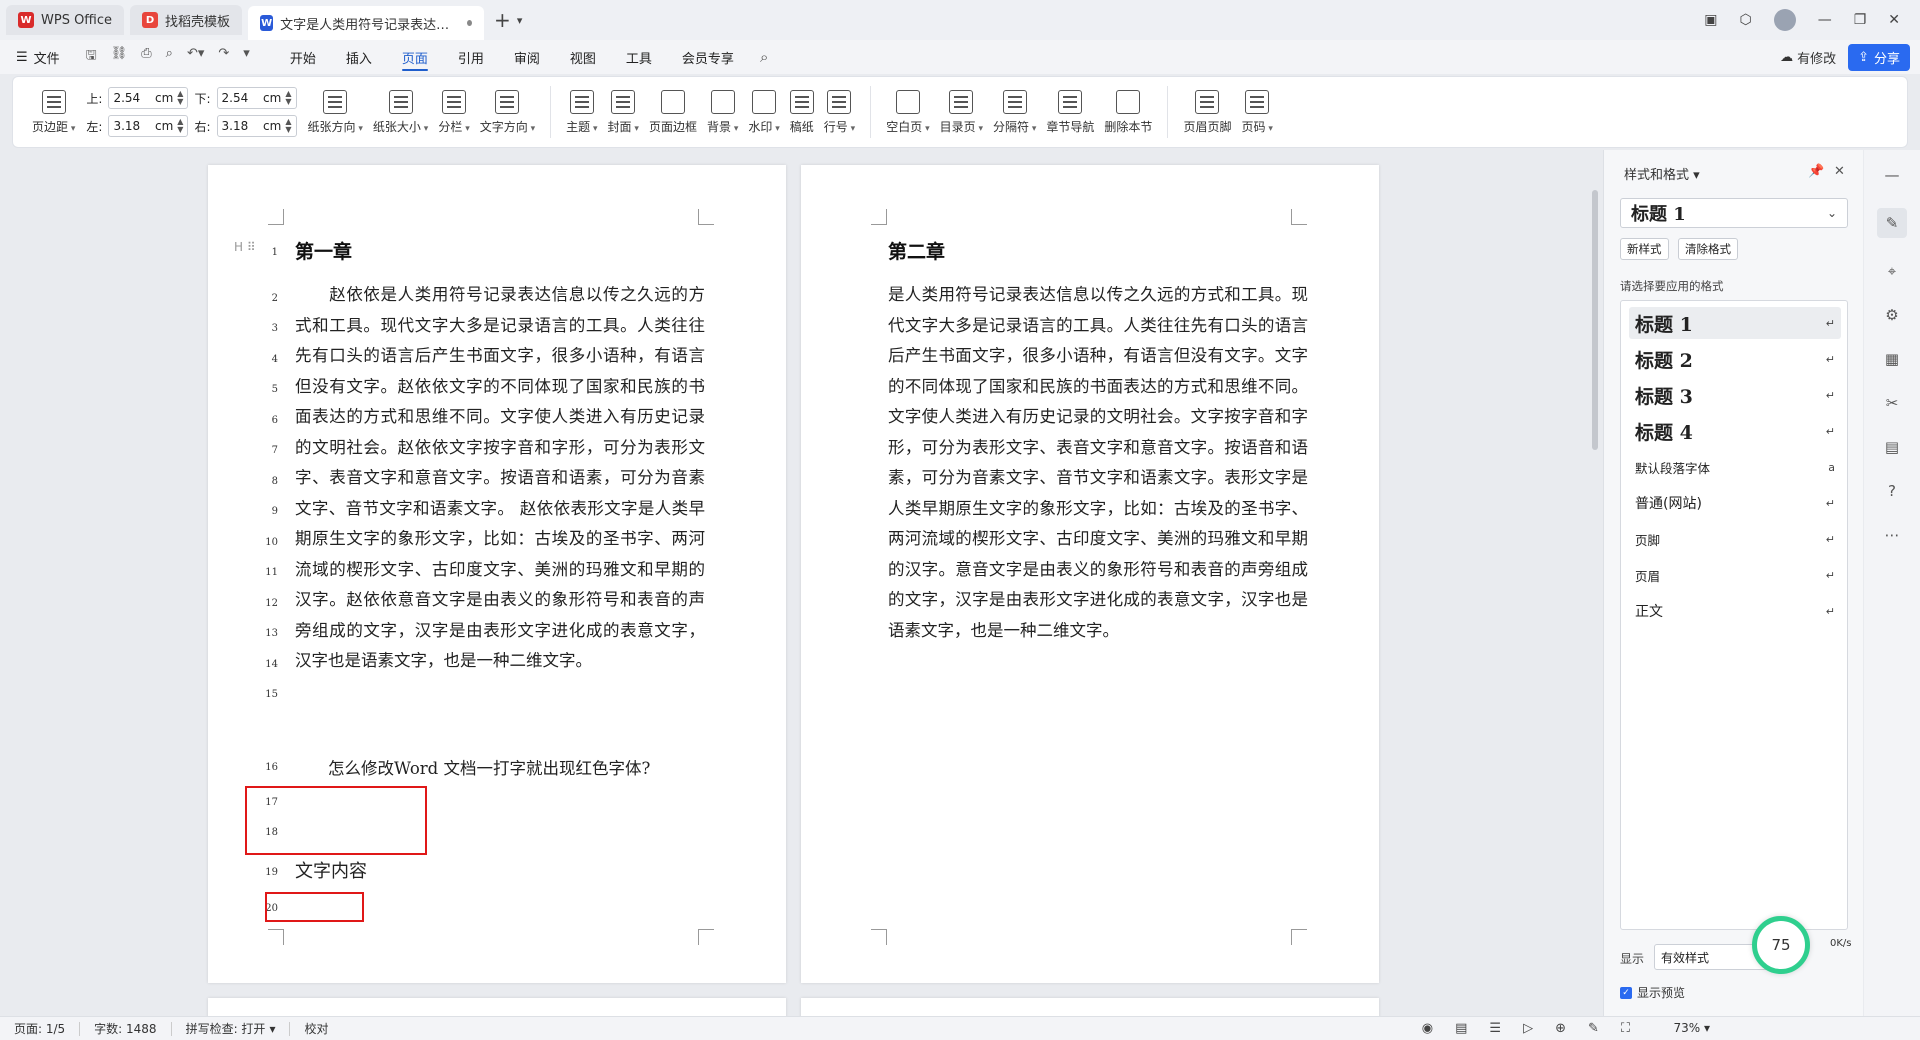  Describe the element at coordinates (359, 57) in the screenshot. I see `menu-tab-insert: 插入` at that location.